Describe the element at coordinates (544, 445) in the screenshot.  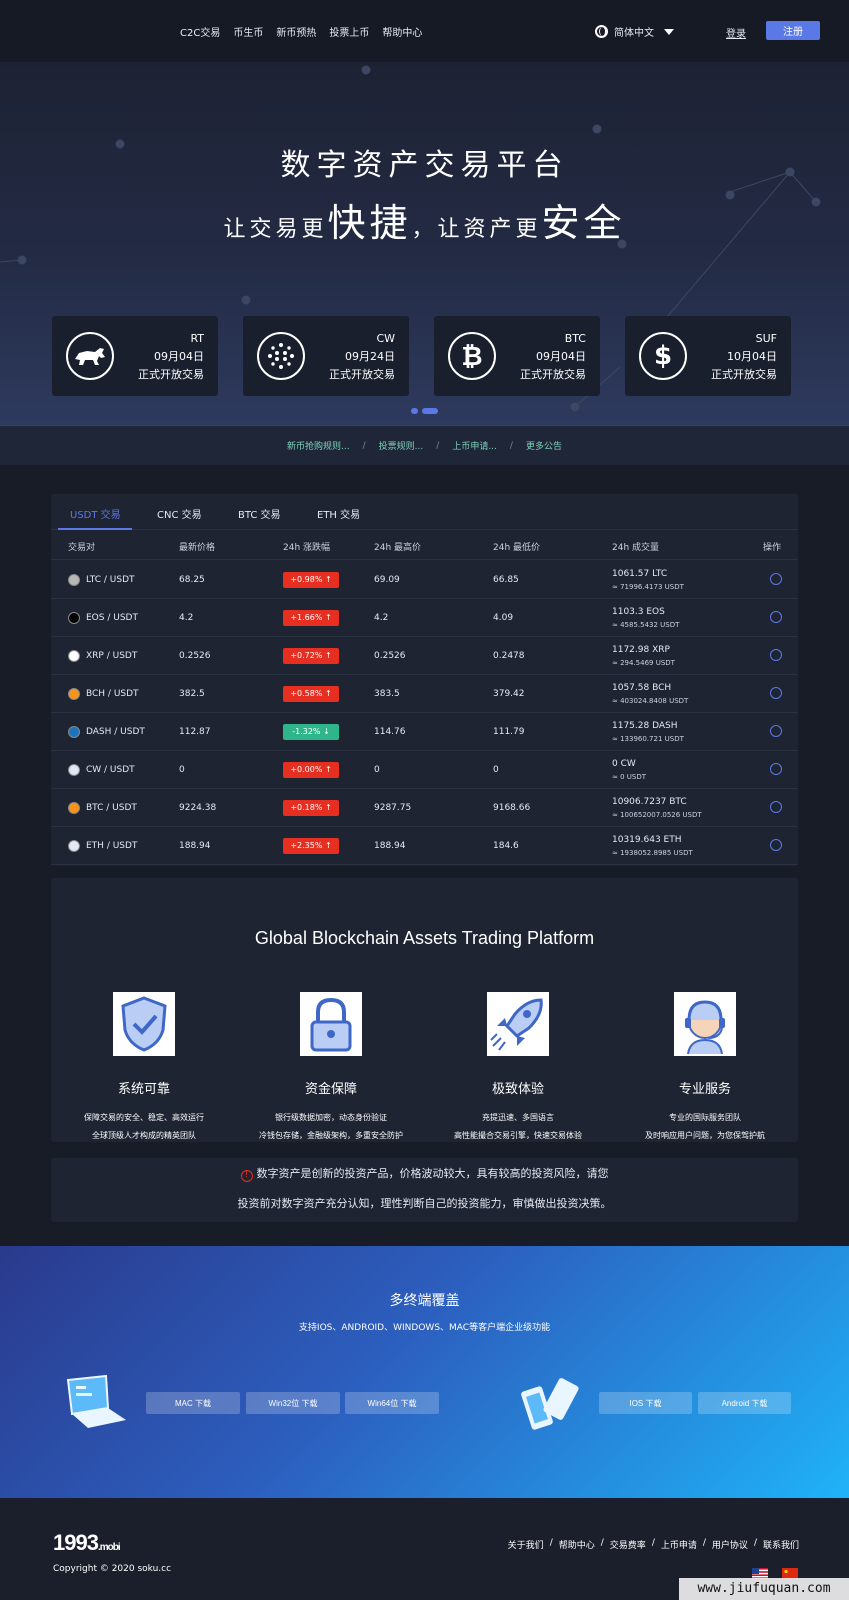
I see `more-notices-link: 更多公告` at that location.